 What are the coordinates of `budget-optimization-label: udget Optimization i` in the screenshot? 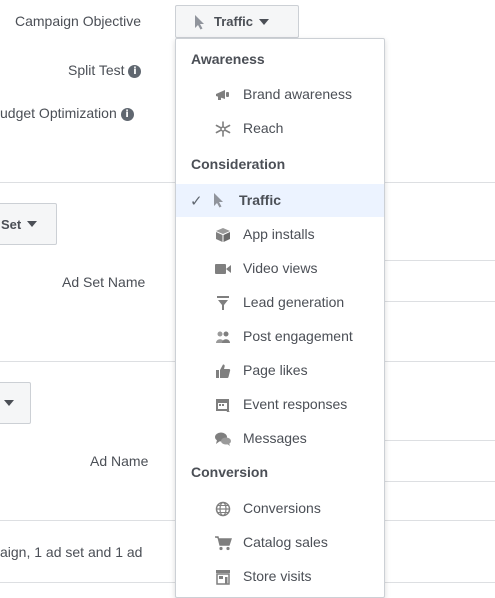 It's located at (67, 113).